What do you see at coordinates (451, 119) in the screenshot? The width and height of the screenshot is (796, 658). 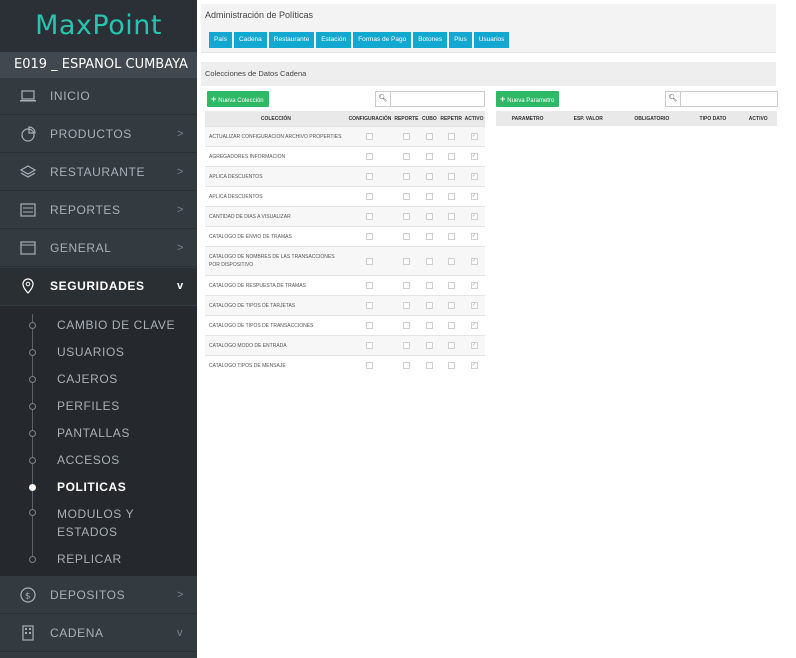 I see `column-header: REPETIR` at bounding box center [451, 119].